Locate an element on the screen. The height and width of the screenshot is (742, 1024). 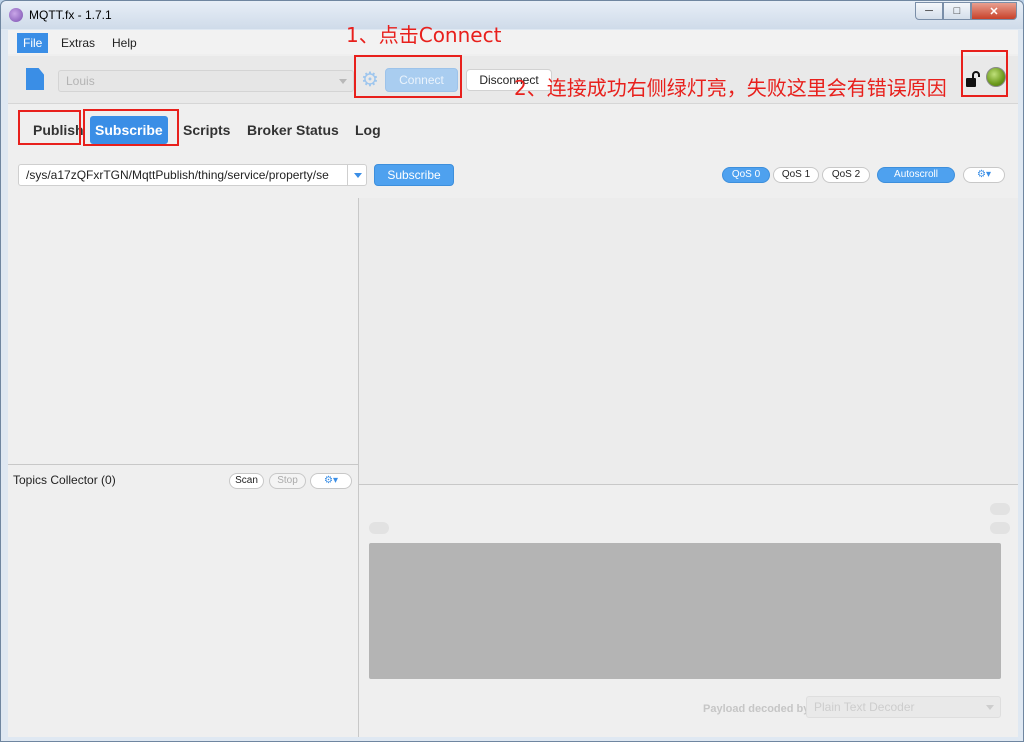
topics-collector-list is located at coordinates (183, 615).